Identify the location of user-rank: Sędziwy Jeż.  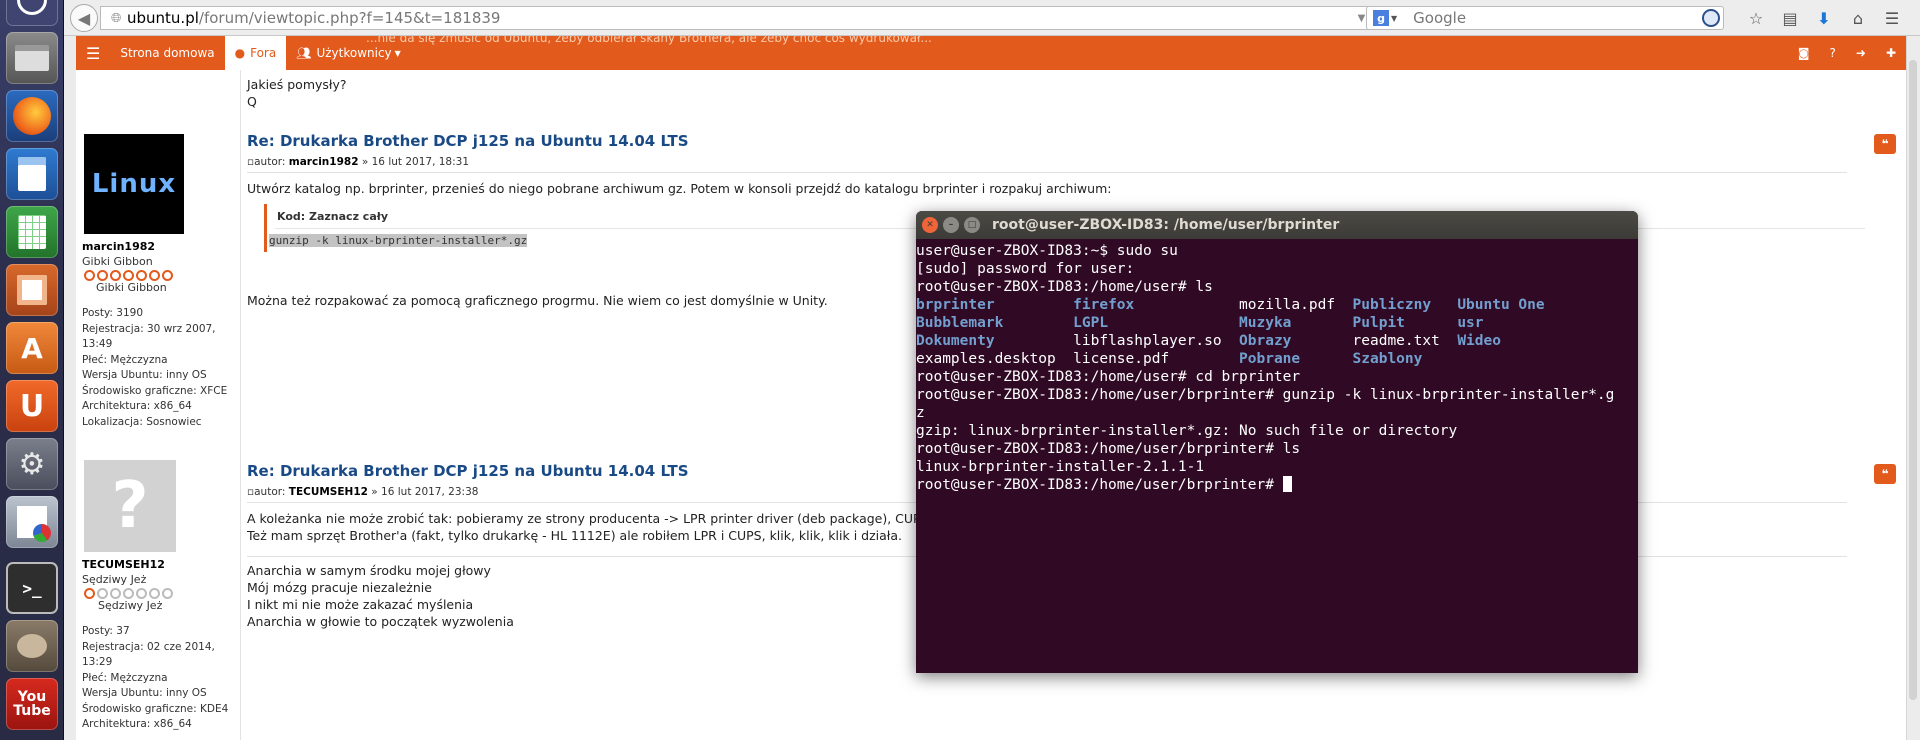
(114, 579).